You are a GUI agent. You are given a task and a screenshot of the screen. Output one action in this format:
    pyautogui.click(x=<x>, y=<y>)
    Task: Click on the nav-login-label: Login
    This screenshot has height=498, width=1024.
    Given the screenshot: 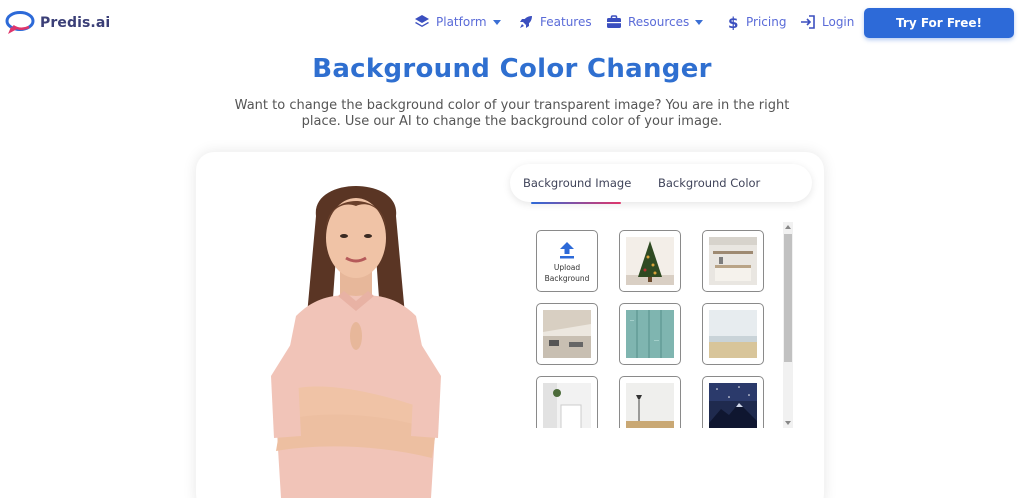 What is the action you would take?
    pyautogui.click(x=838, y=22)
    